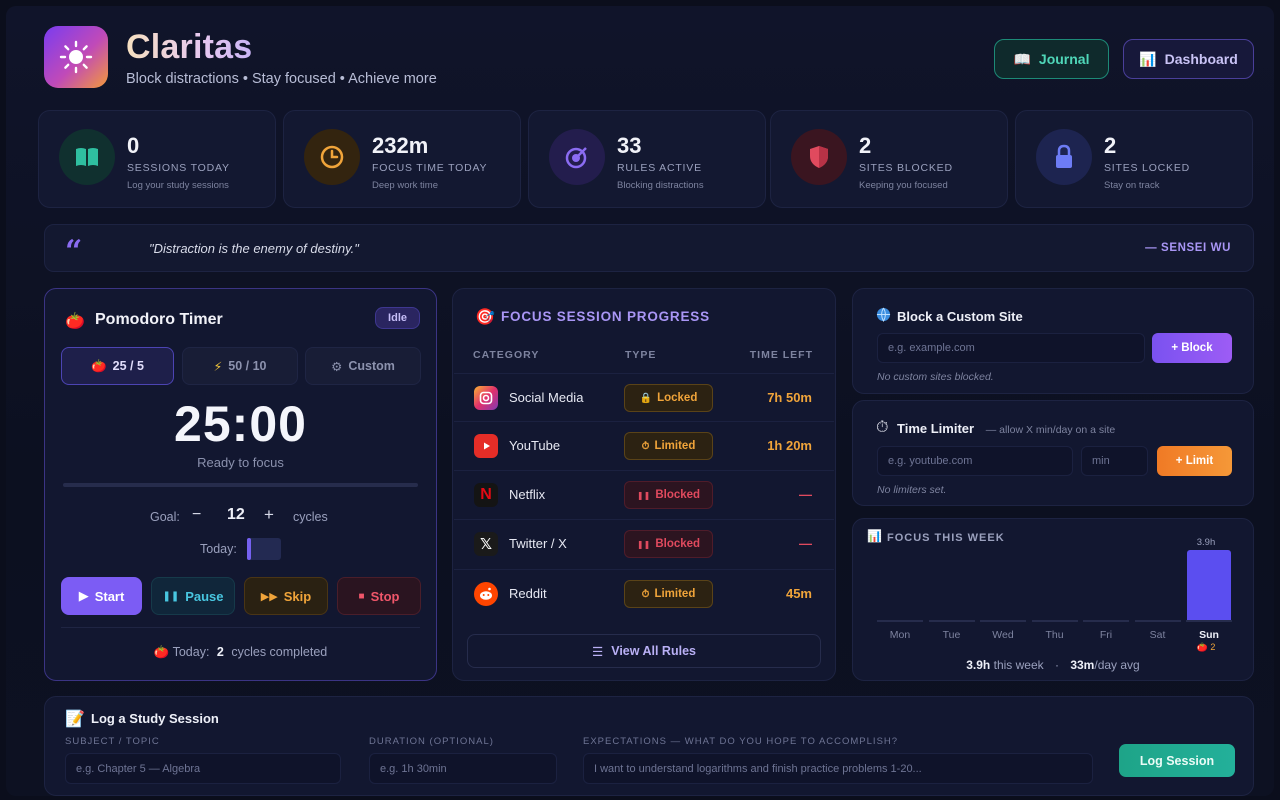 Image resolution: width=1280 pixels, height=800 pixels. I want to click on pause-button: ❚❚ Pause, so click(193, 596).